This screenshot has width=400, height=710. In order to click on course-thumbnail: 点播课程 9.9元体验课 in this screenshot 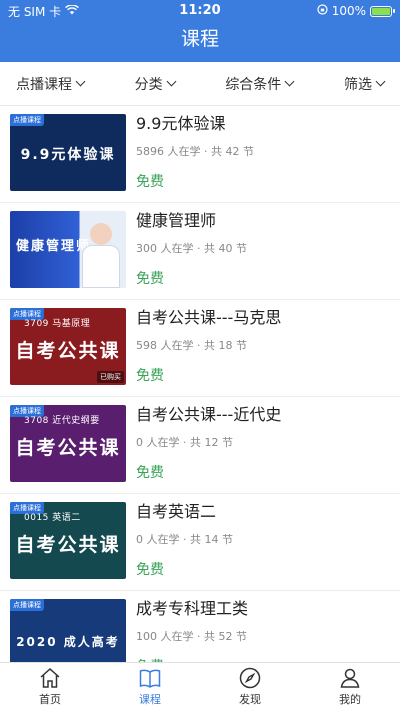, I will do `click(68, 152)`.